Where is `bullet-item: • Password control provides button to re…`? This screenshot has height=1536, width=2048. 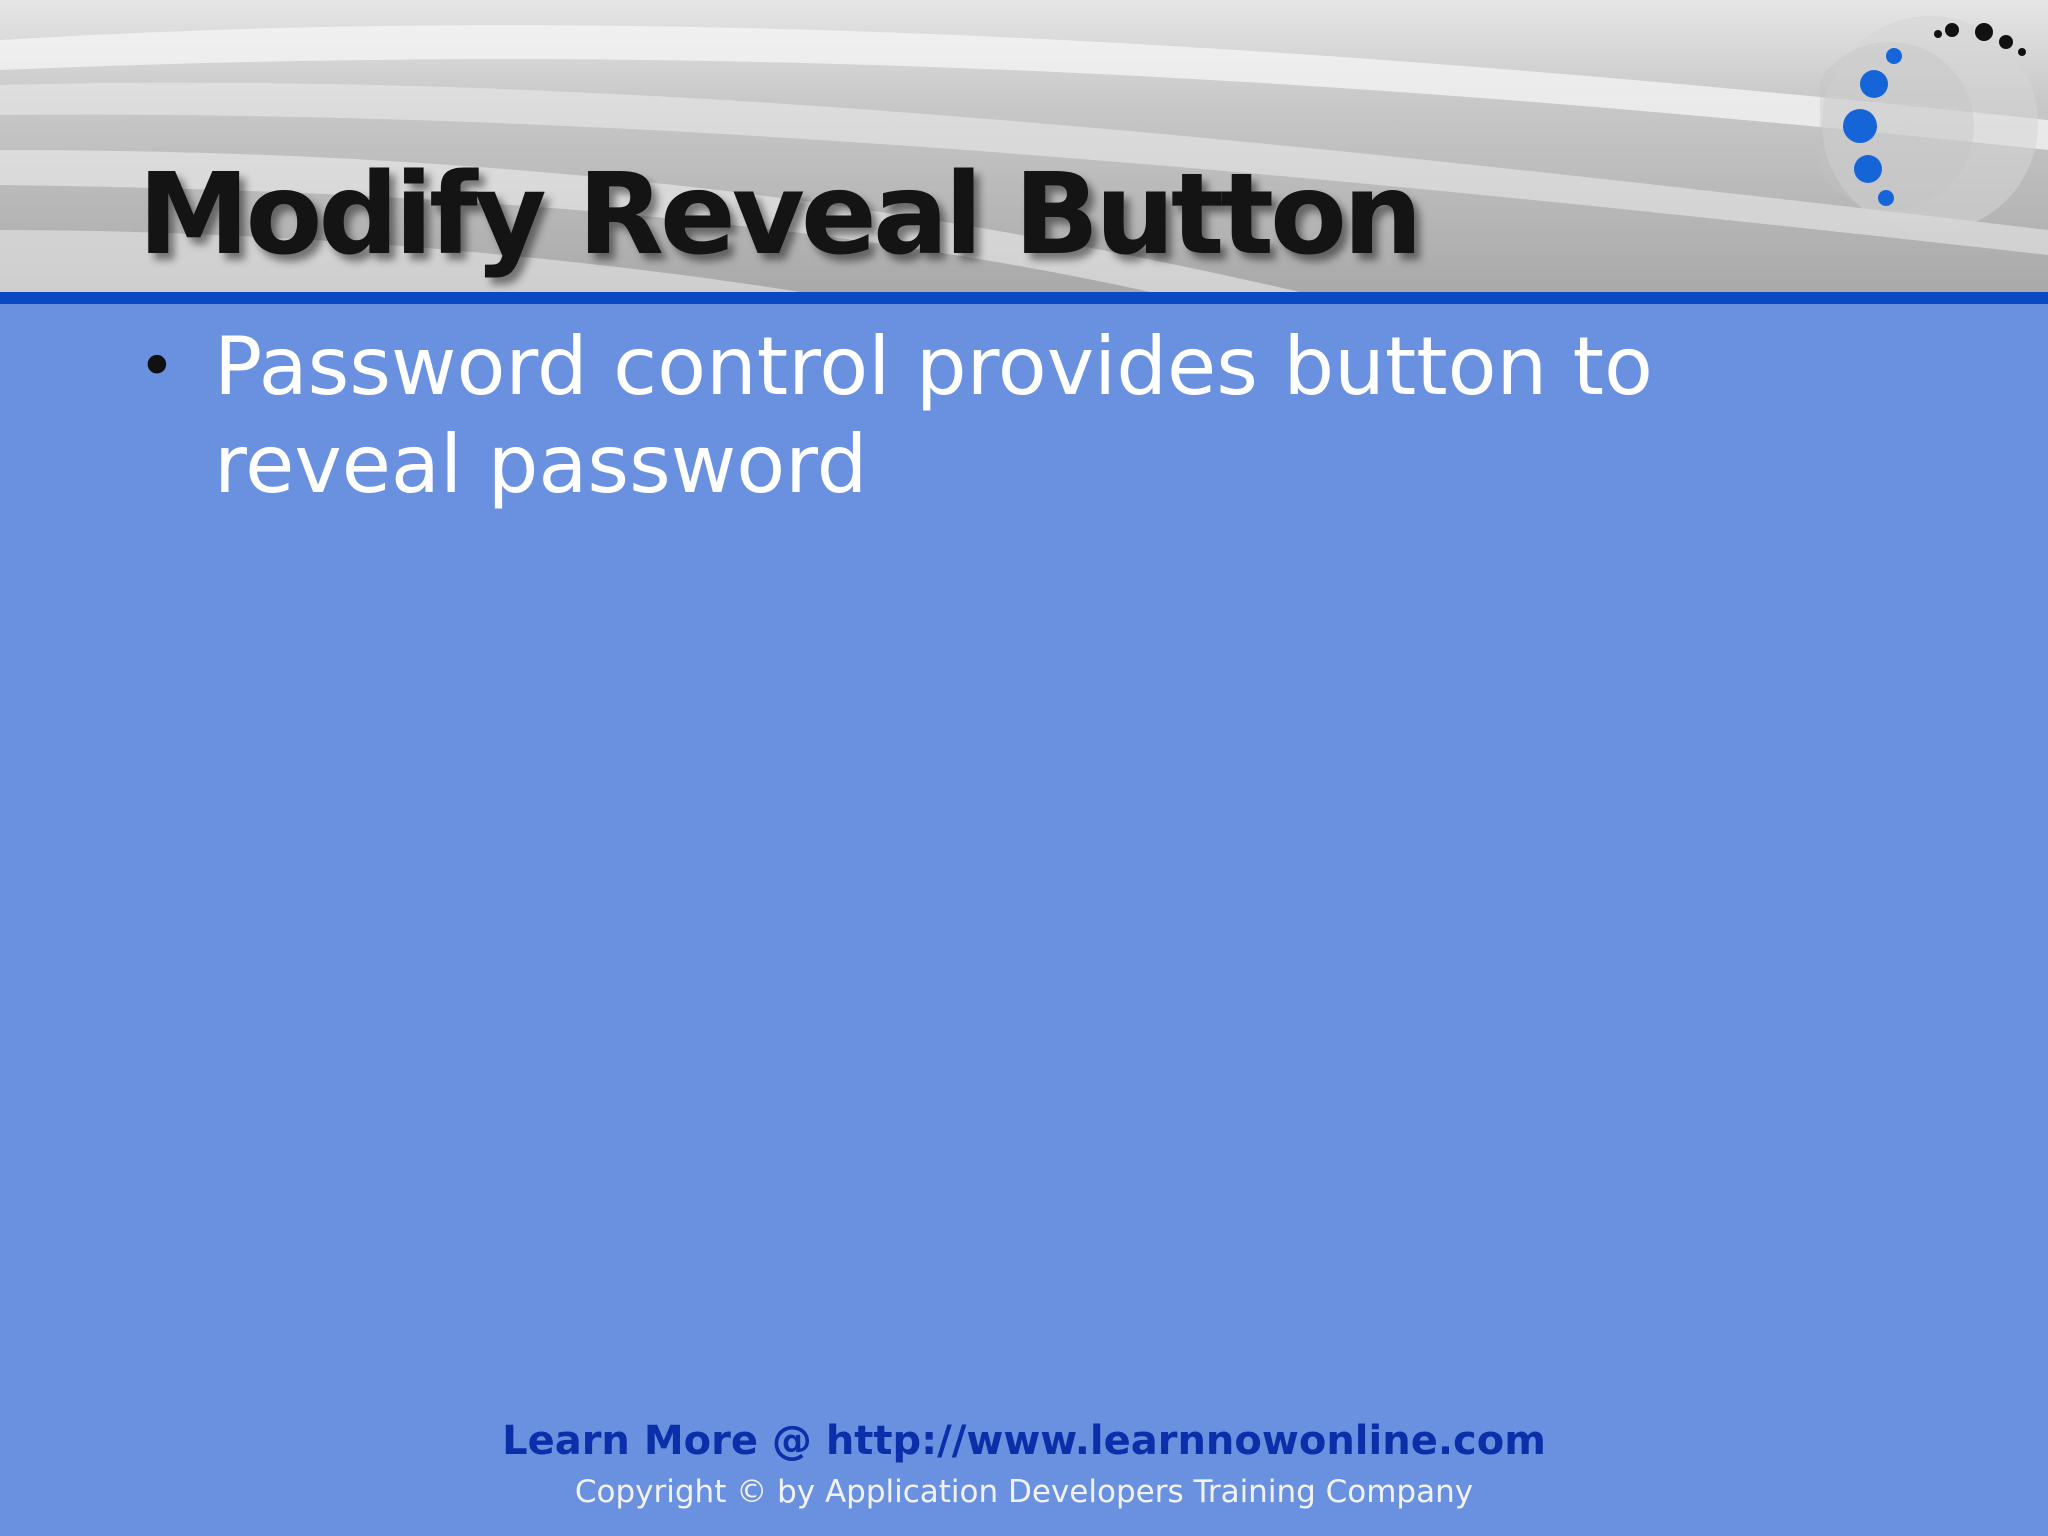 bullet-item: • Password control provides button to re… is located at coordinates (980, 416).